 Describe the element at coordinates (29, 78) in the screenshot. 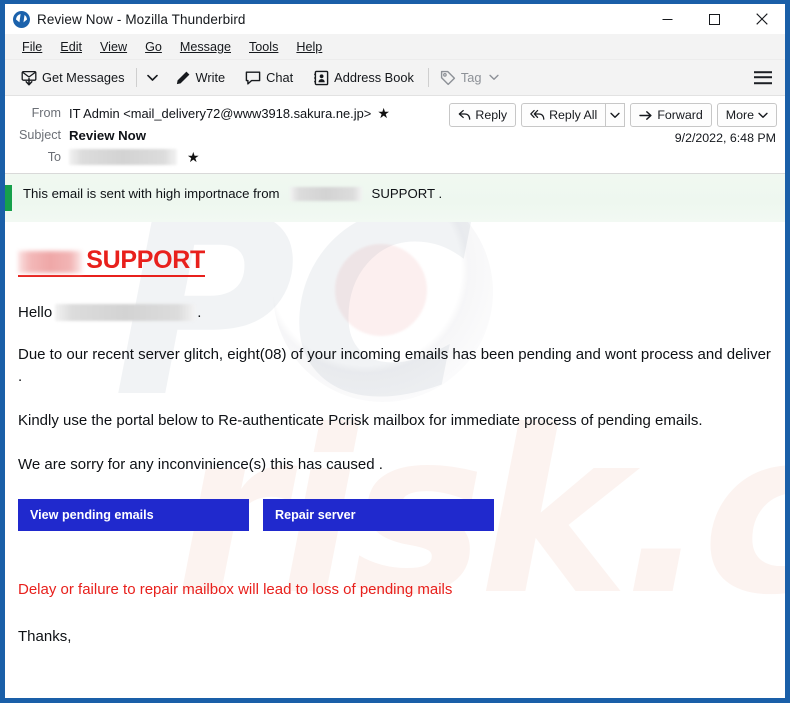

I see `get-messages-icon` at that location.